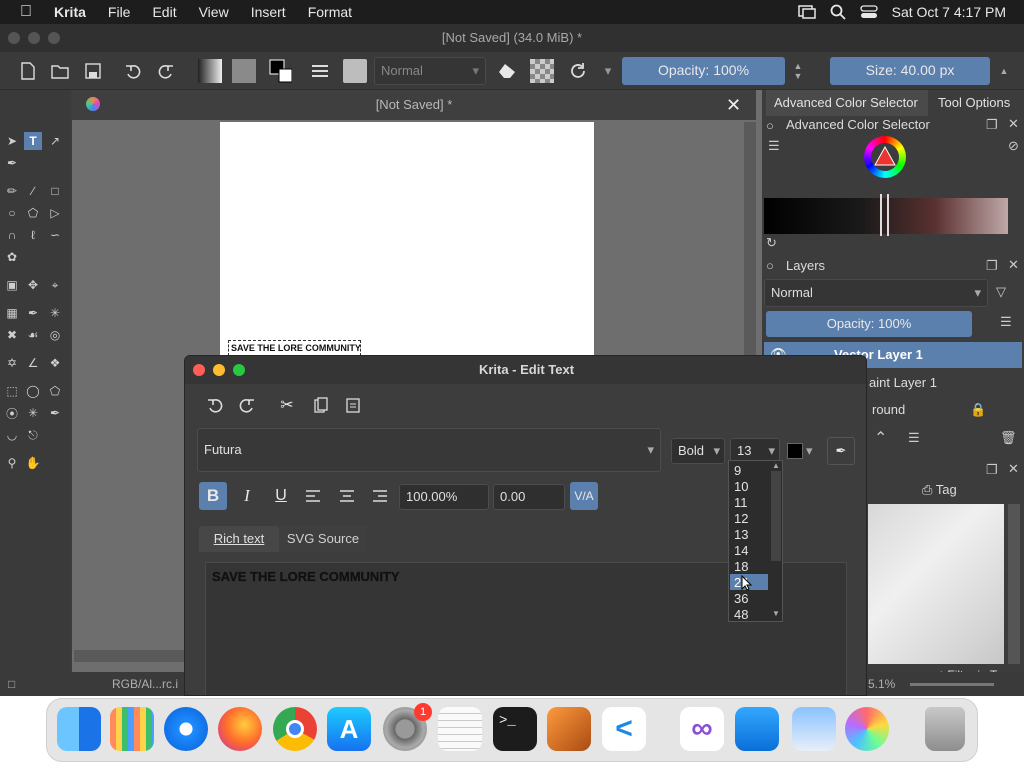  I want to click on launchpad-icon, so click(132, 729).